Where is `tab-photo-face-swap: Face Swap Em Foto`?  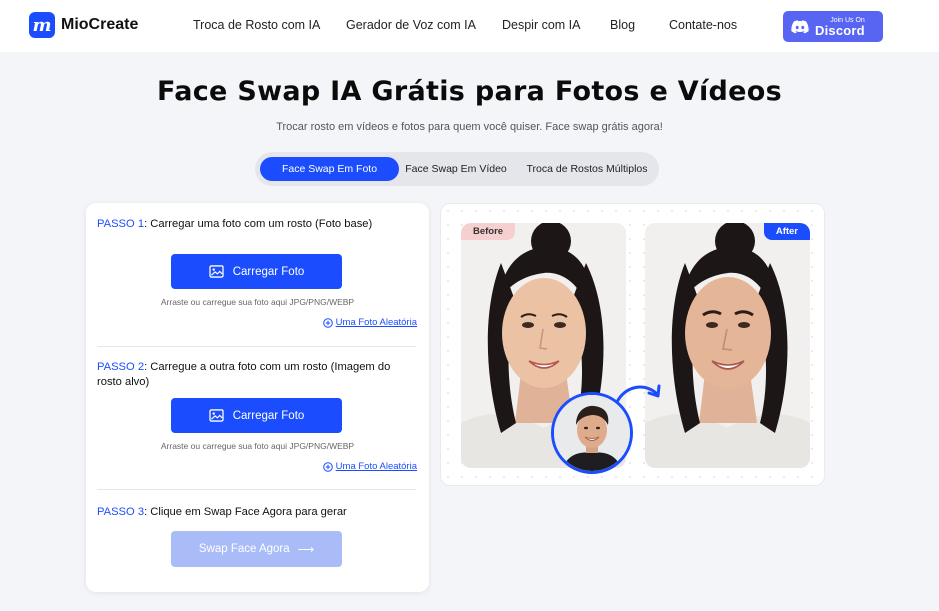 tab-photo-face-swap: Face Swap Em Foto is located at coordinates (329, 169).